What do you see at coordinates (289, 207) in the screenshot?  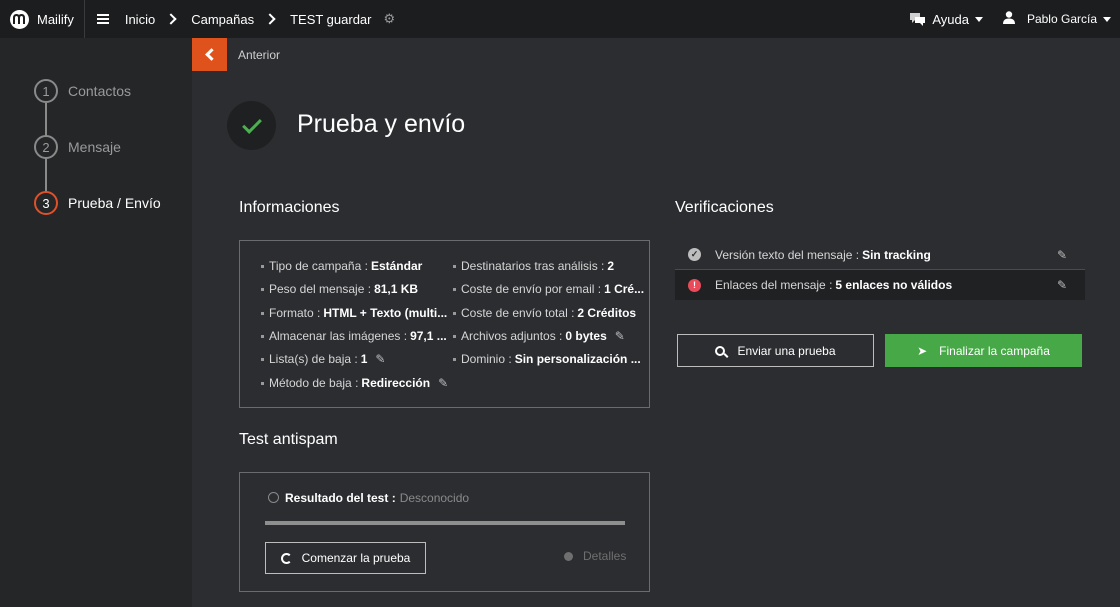 I see `info-section-title: Informaciones` at bounding box center [289, 207].